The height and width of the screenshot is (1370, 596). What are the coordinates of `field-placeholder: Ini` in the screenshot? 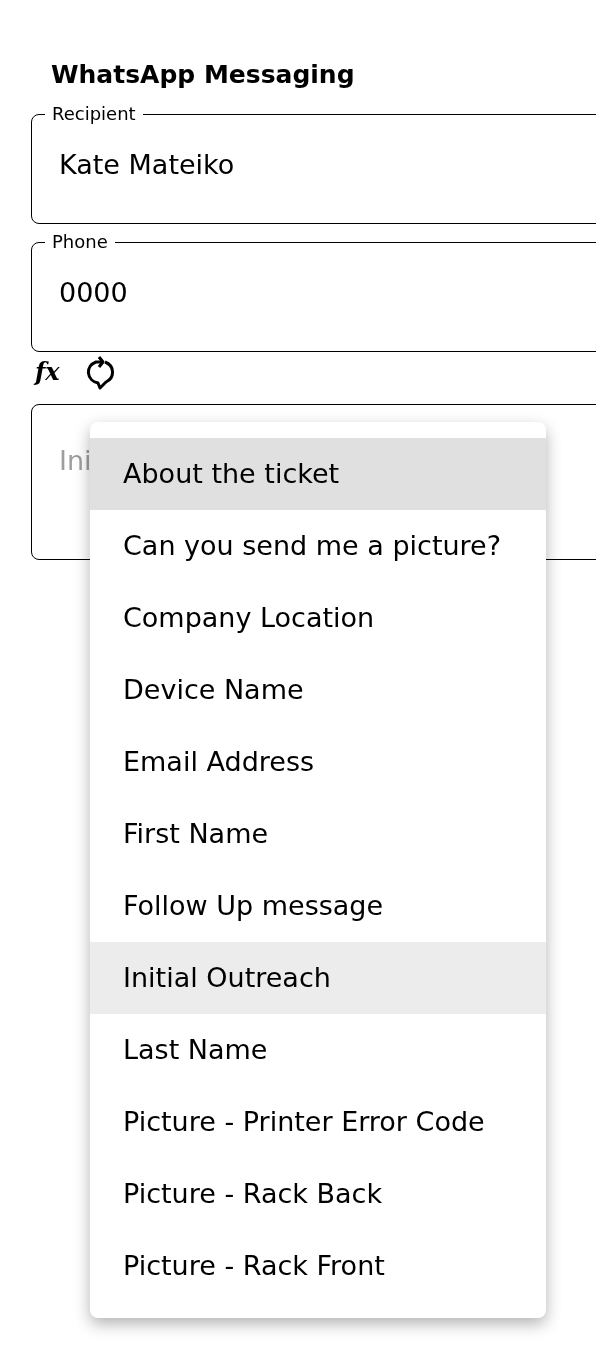 It's located at (75, 460).